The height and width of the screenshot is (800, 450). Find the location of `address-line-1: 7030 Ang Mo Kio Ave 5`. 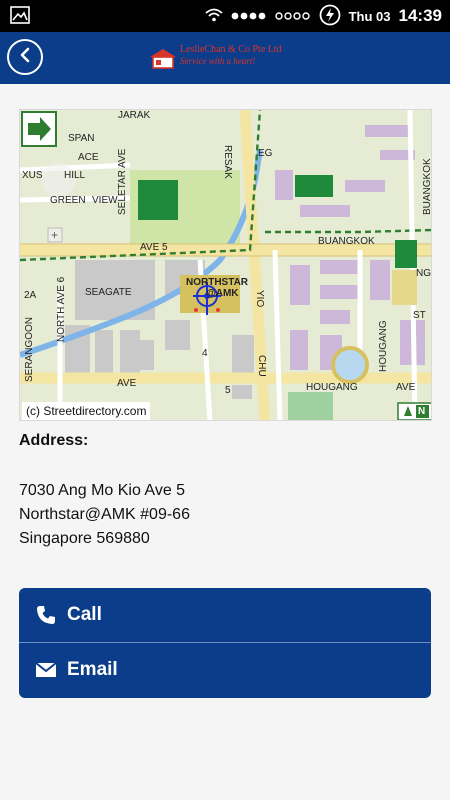

address-line-1: 7030 Ang Mo Kio Ave 5 is located at coordinates (102, 490).